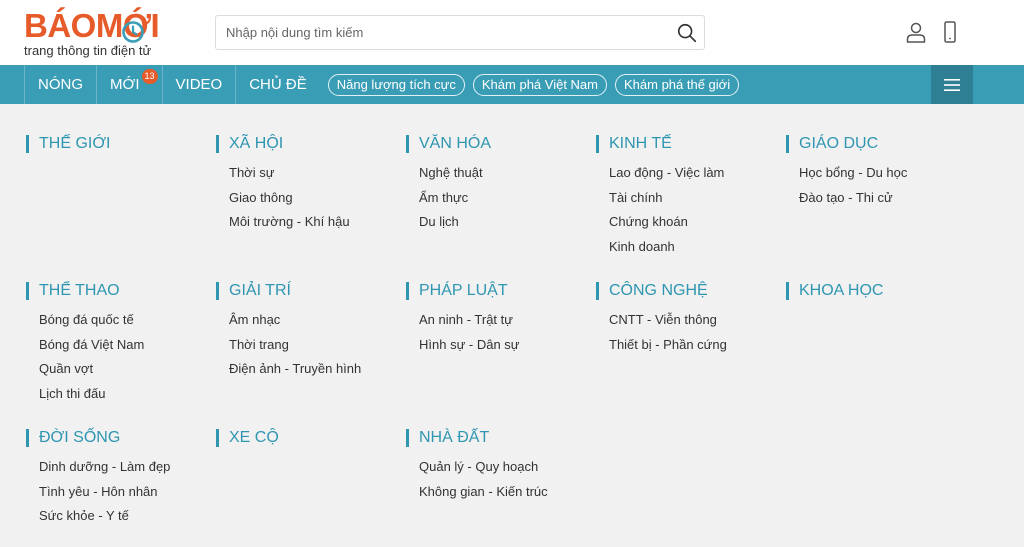 The width and height of the screenshot is (1024, 547). What do you see at coordinates (283, 144) in the screenshot?
I see `category-title: XÃ HỘI` at bounding box center [283, 144].